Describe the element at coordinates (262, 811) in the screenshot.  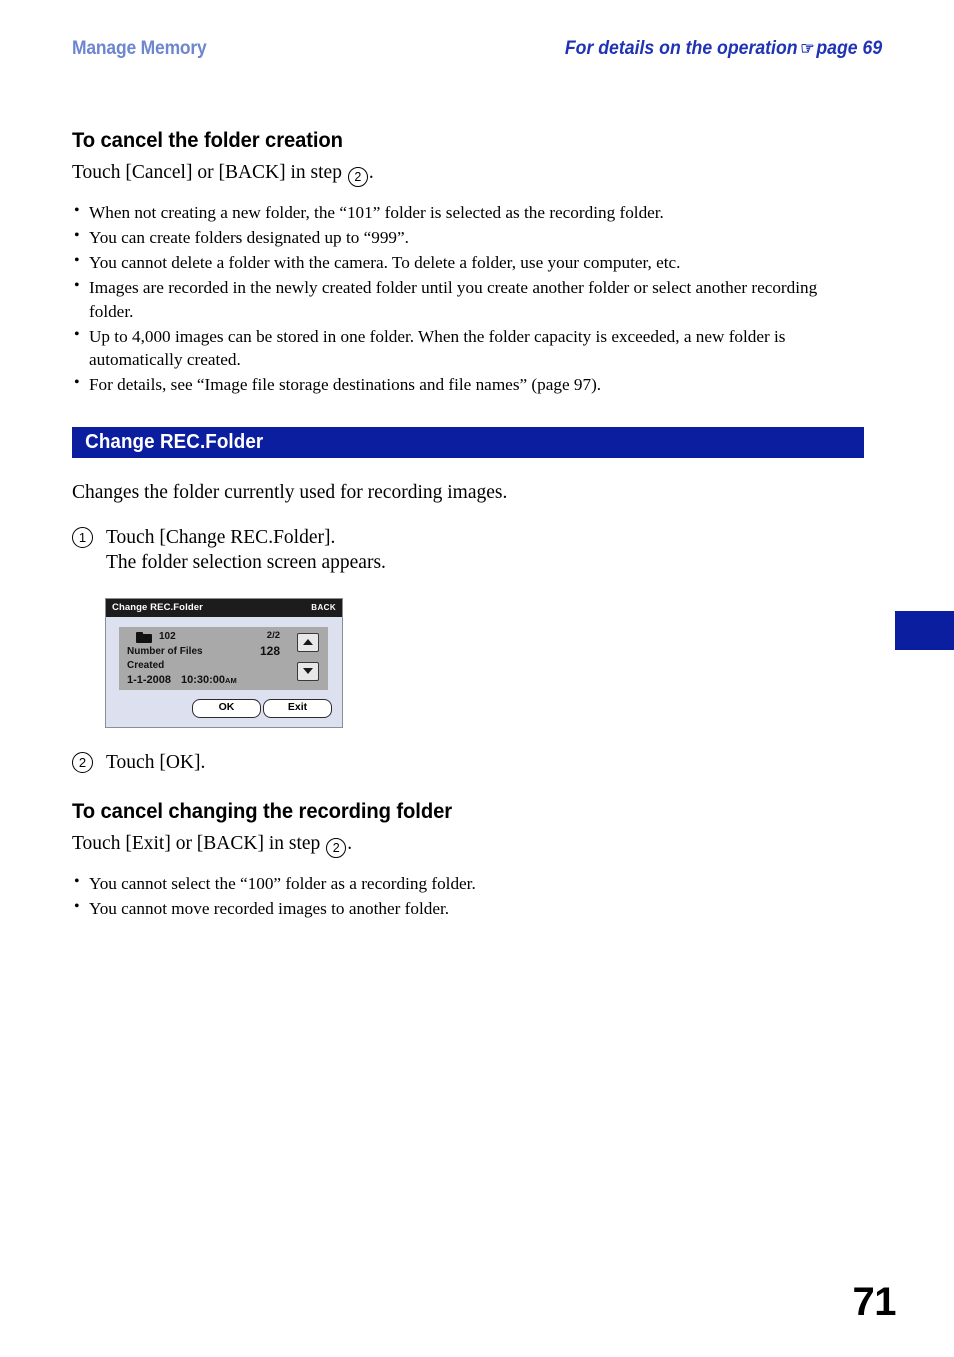
I see `heading-cancel-changing-recording-folder: To cancel changing the recording folder` at that location.